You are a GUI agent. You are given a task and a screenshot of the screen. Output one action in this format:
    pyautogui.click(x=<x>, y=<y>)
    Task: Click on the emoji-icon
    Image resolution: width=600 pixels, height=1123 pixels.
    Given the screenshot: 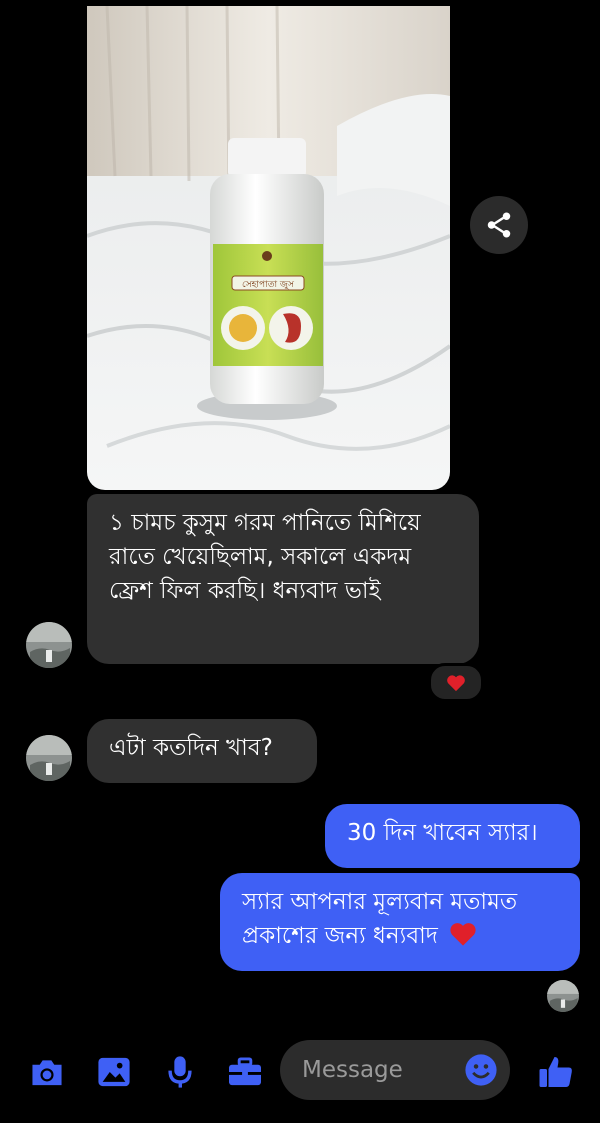 What is the action you would take?
    pyautogui.click(x=481, y=1070)
    